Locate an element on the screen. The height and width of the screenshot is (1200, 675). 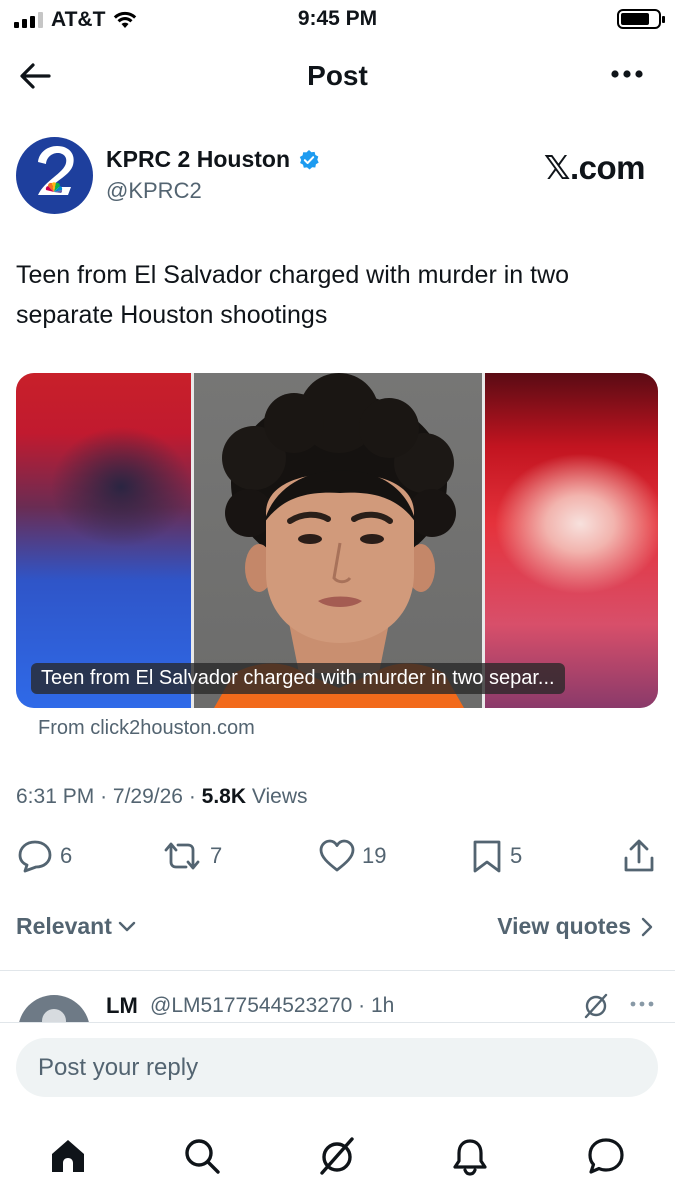
bookmark-icon is located at coordinates (487, 856).